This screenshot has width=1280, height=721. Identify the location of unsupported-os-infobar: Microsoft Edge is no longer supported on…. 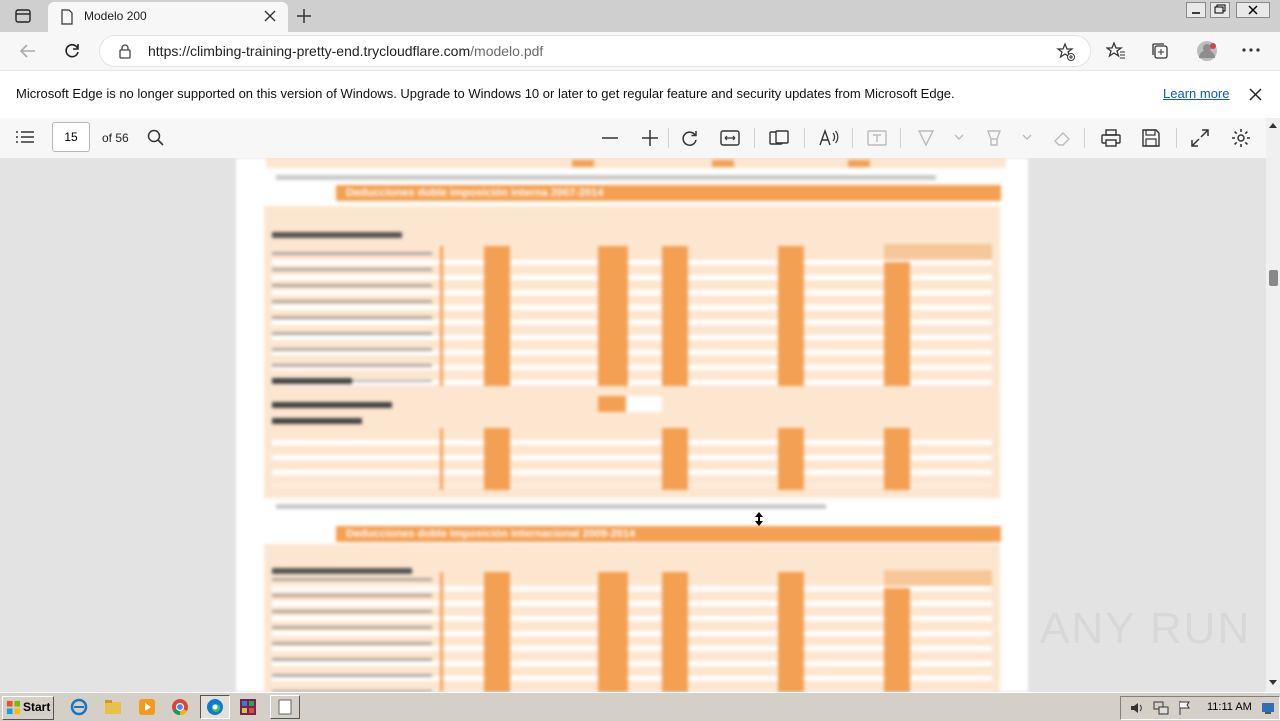
(640, 95).